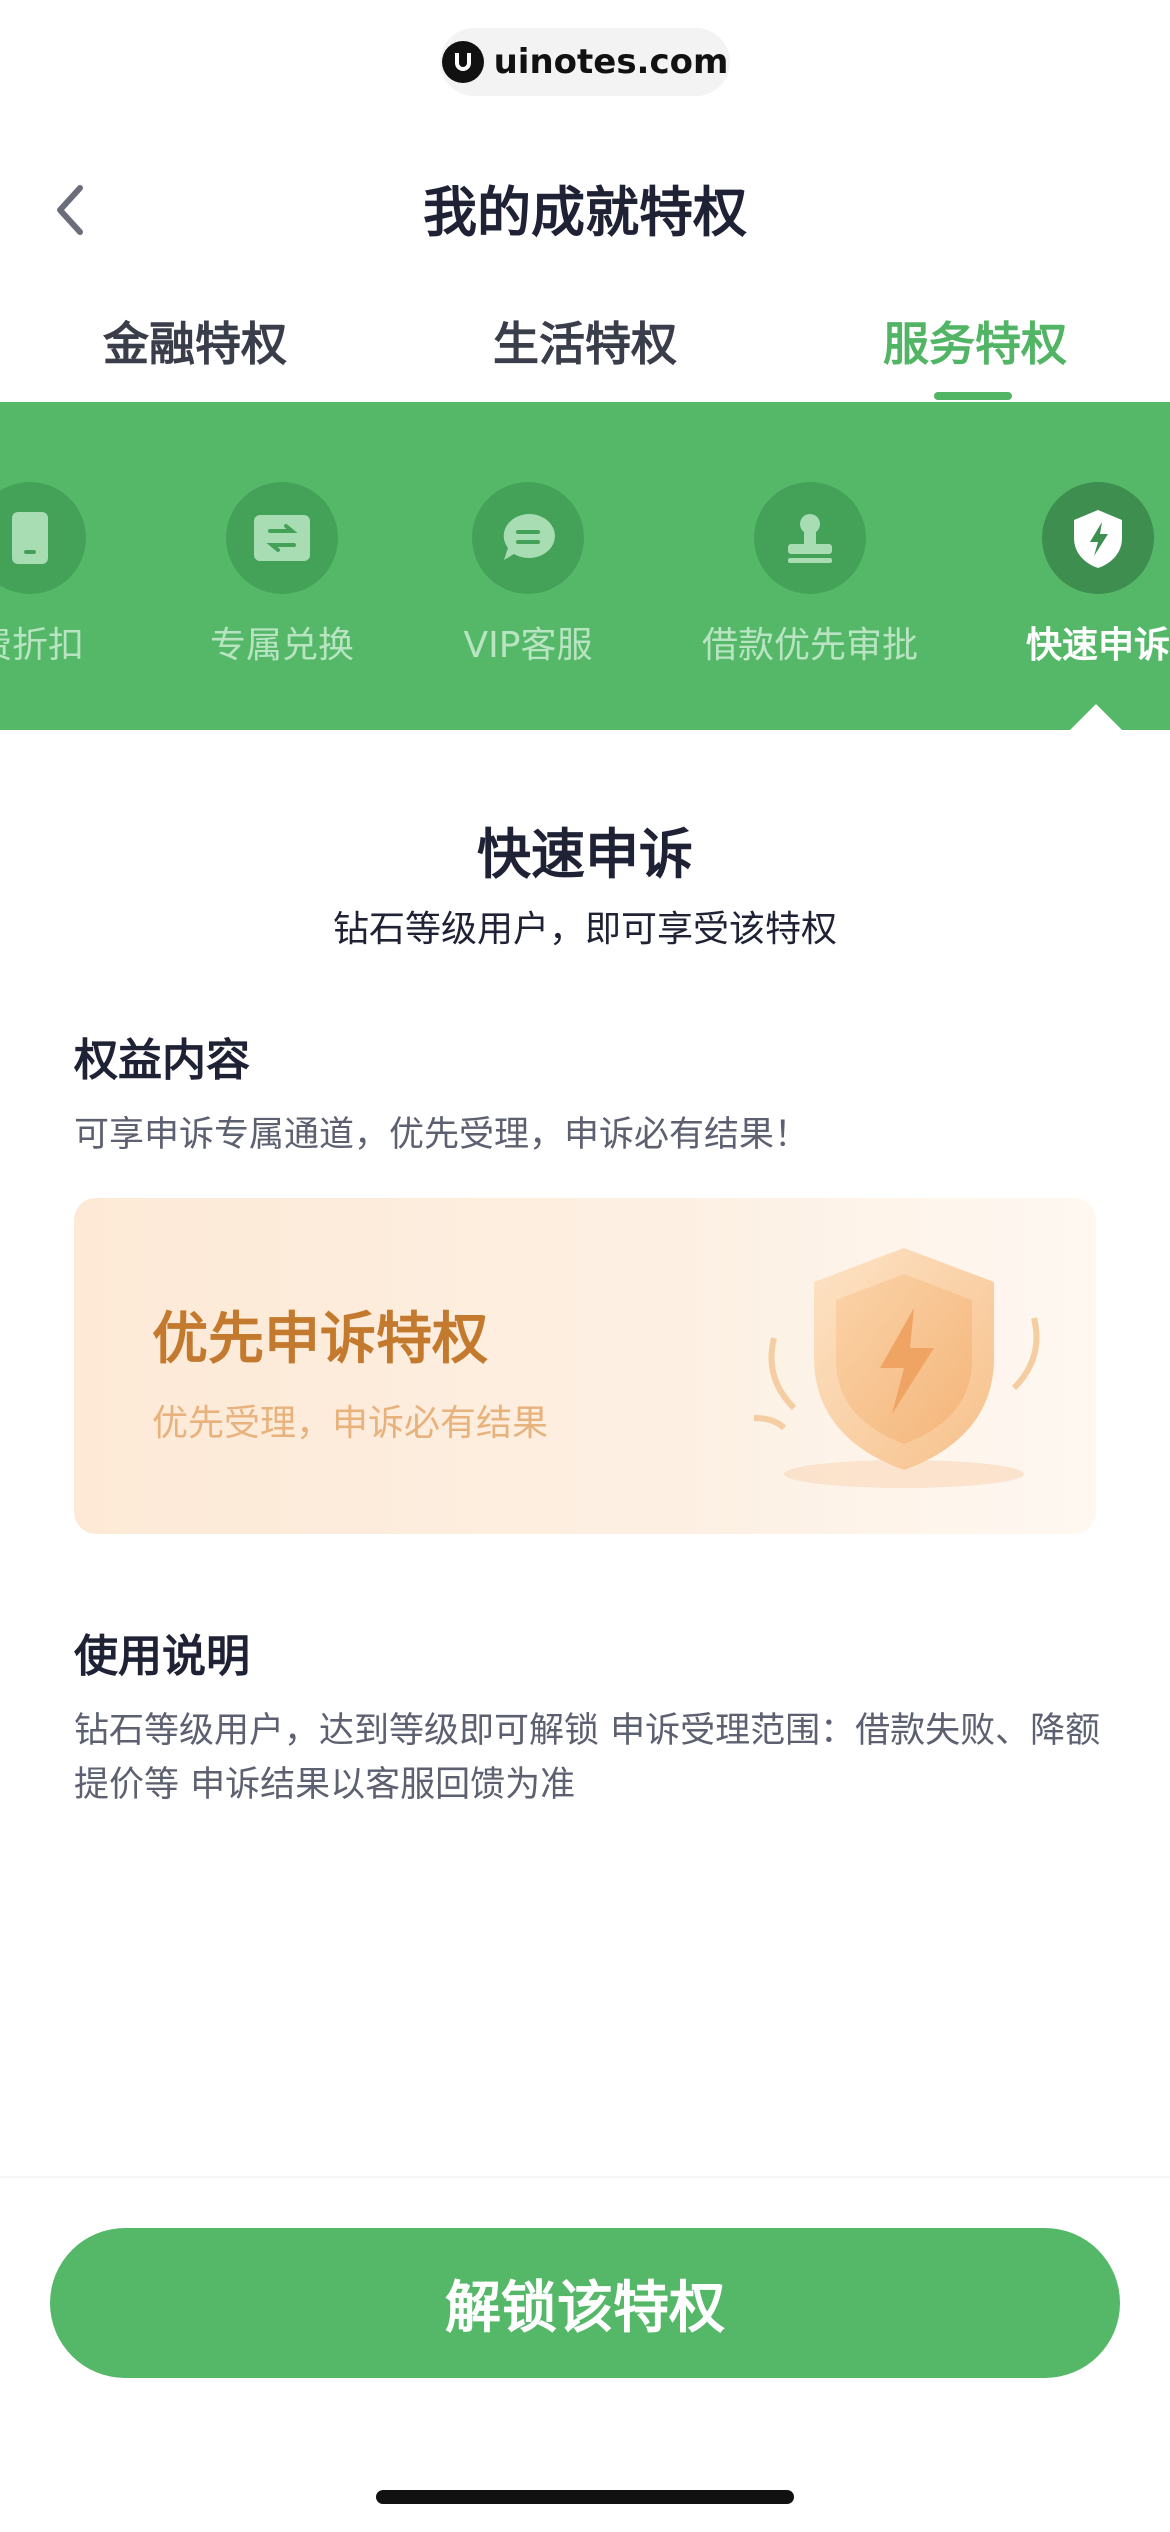  Describe the element at coordinates (162, 1060) in the screenshot. I see `benefit-heading: 权益内容` at that location.